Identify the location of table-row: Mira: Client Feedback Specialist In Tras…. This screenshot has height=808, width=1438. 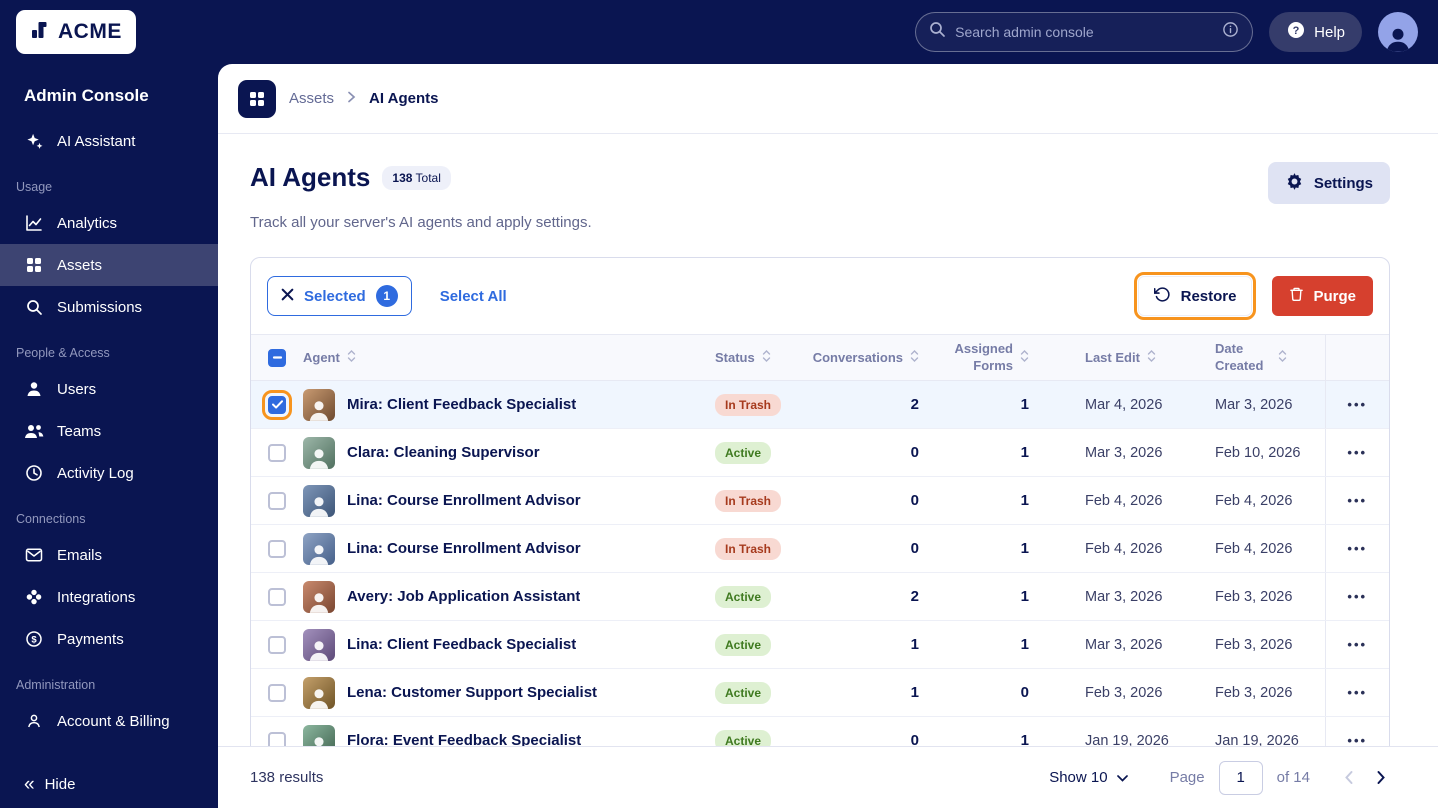
(820, 404).